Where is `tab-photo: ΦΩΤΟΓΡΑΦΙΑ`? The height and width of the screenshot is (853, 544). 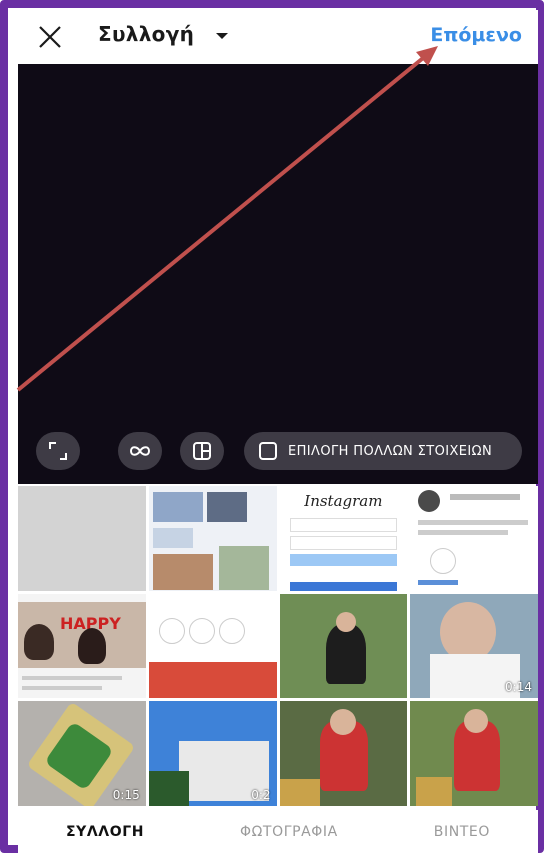 tab-photo: ΦΩΤΟΓΡΑΦΙΑ is located at coordinates (289, 832).